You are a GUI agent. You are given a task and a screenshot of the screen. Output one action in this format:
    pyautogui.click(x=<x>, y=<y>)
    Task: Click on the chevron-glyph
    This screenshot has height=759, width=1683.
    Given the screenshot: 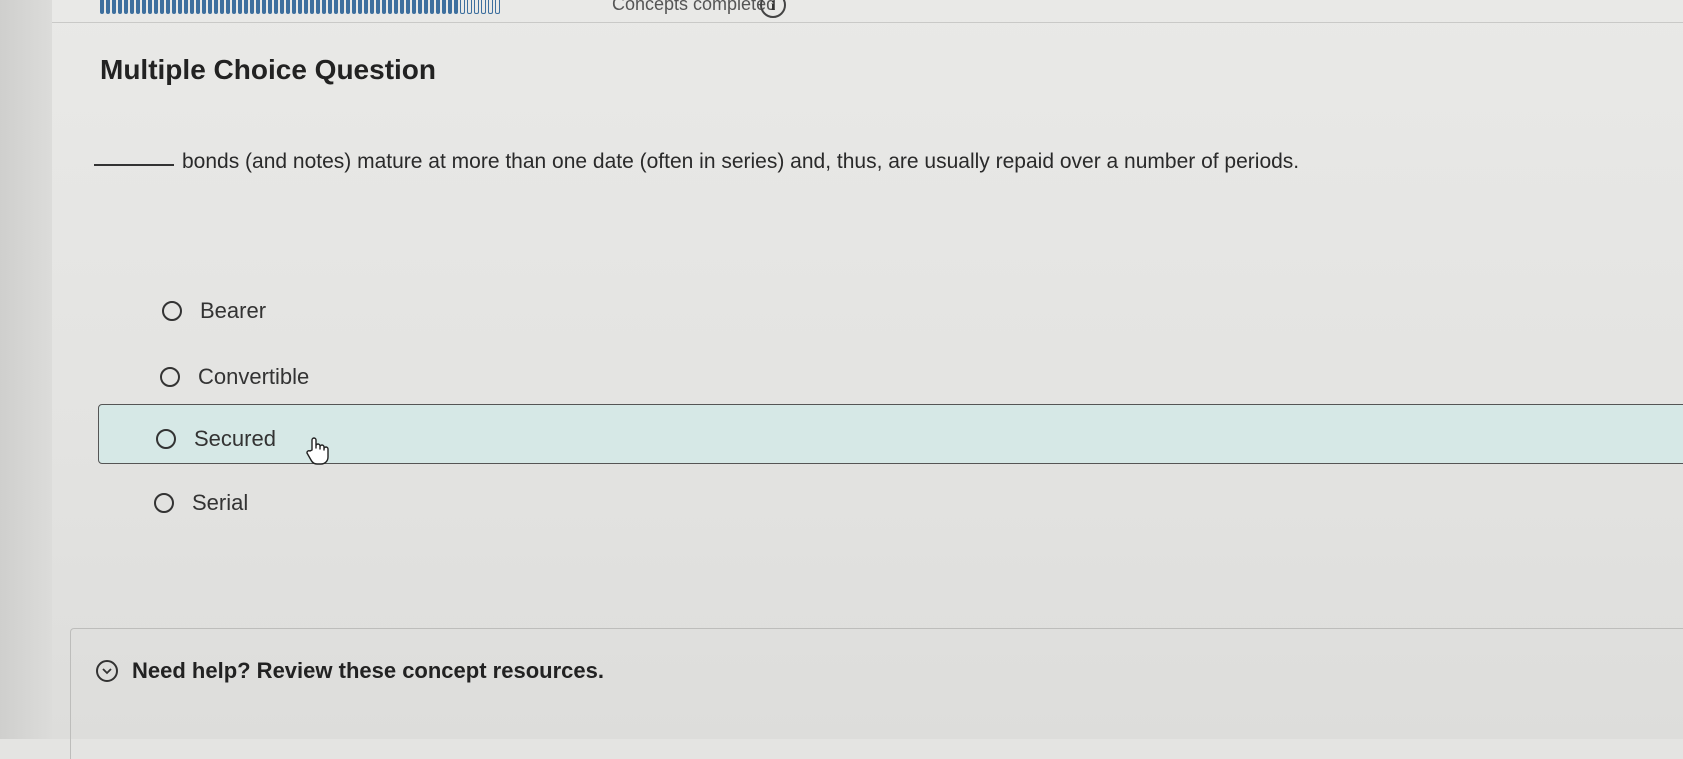 What is the action you would take?
    pyautogui.click(x=107, y=670)
    